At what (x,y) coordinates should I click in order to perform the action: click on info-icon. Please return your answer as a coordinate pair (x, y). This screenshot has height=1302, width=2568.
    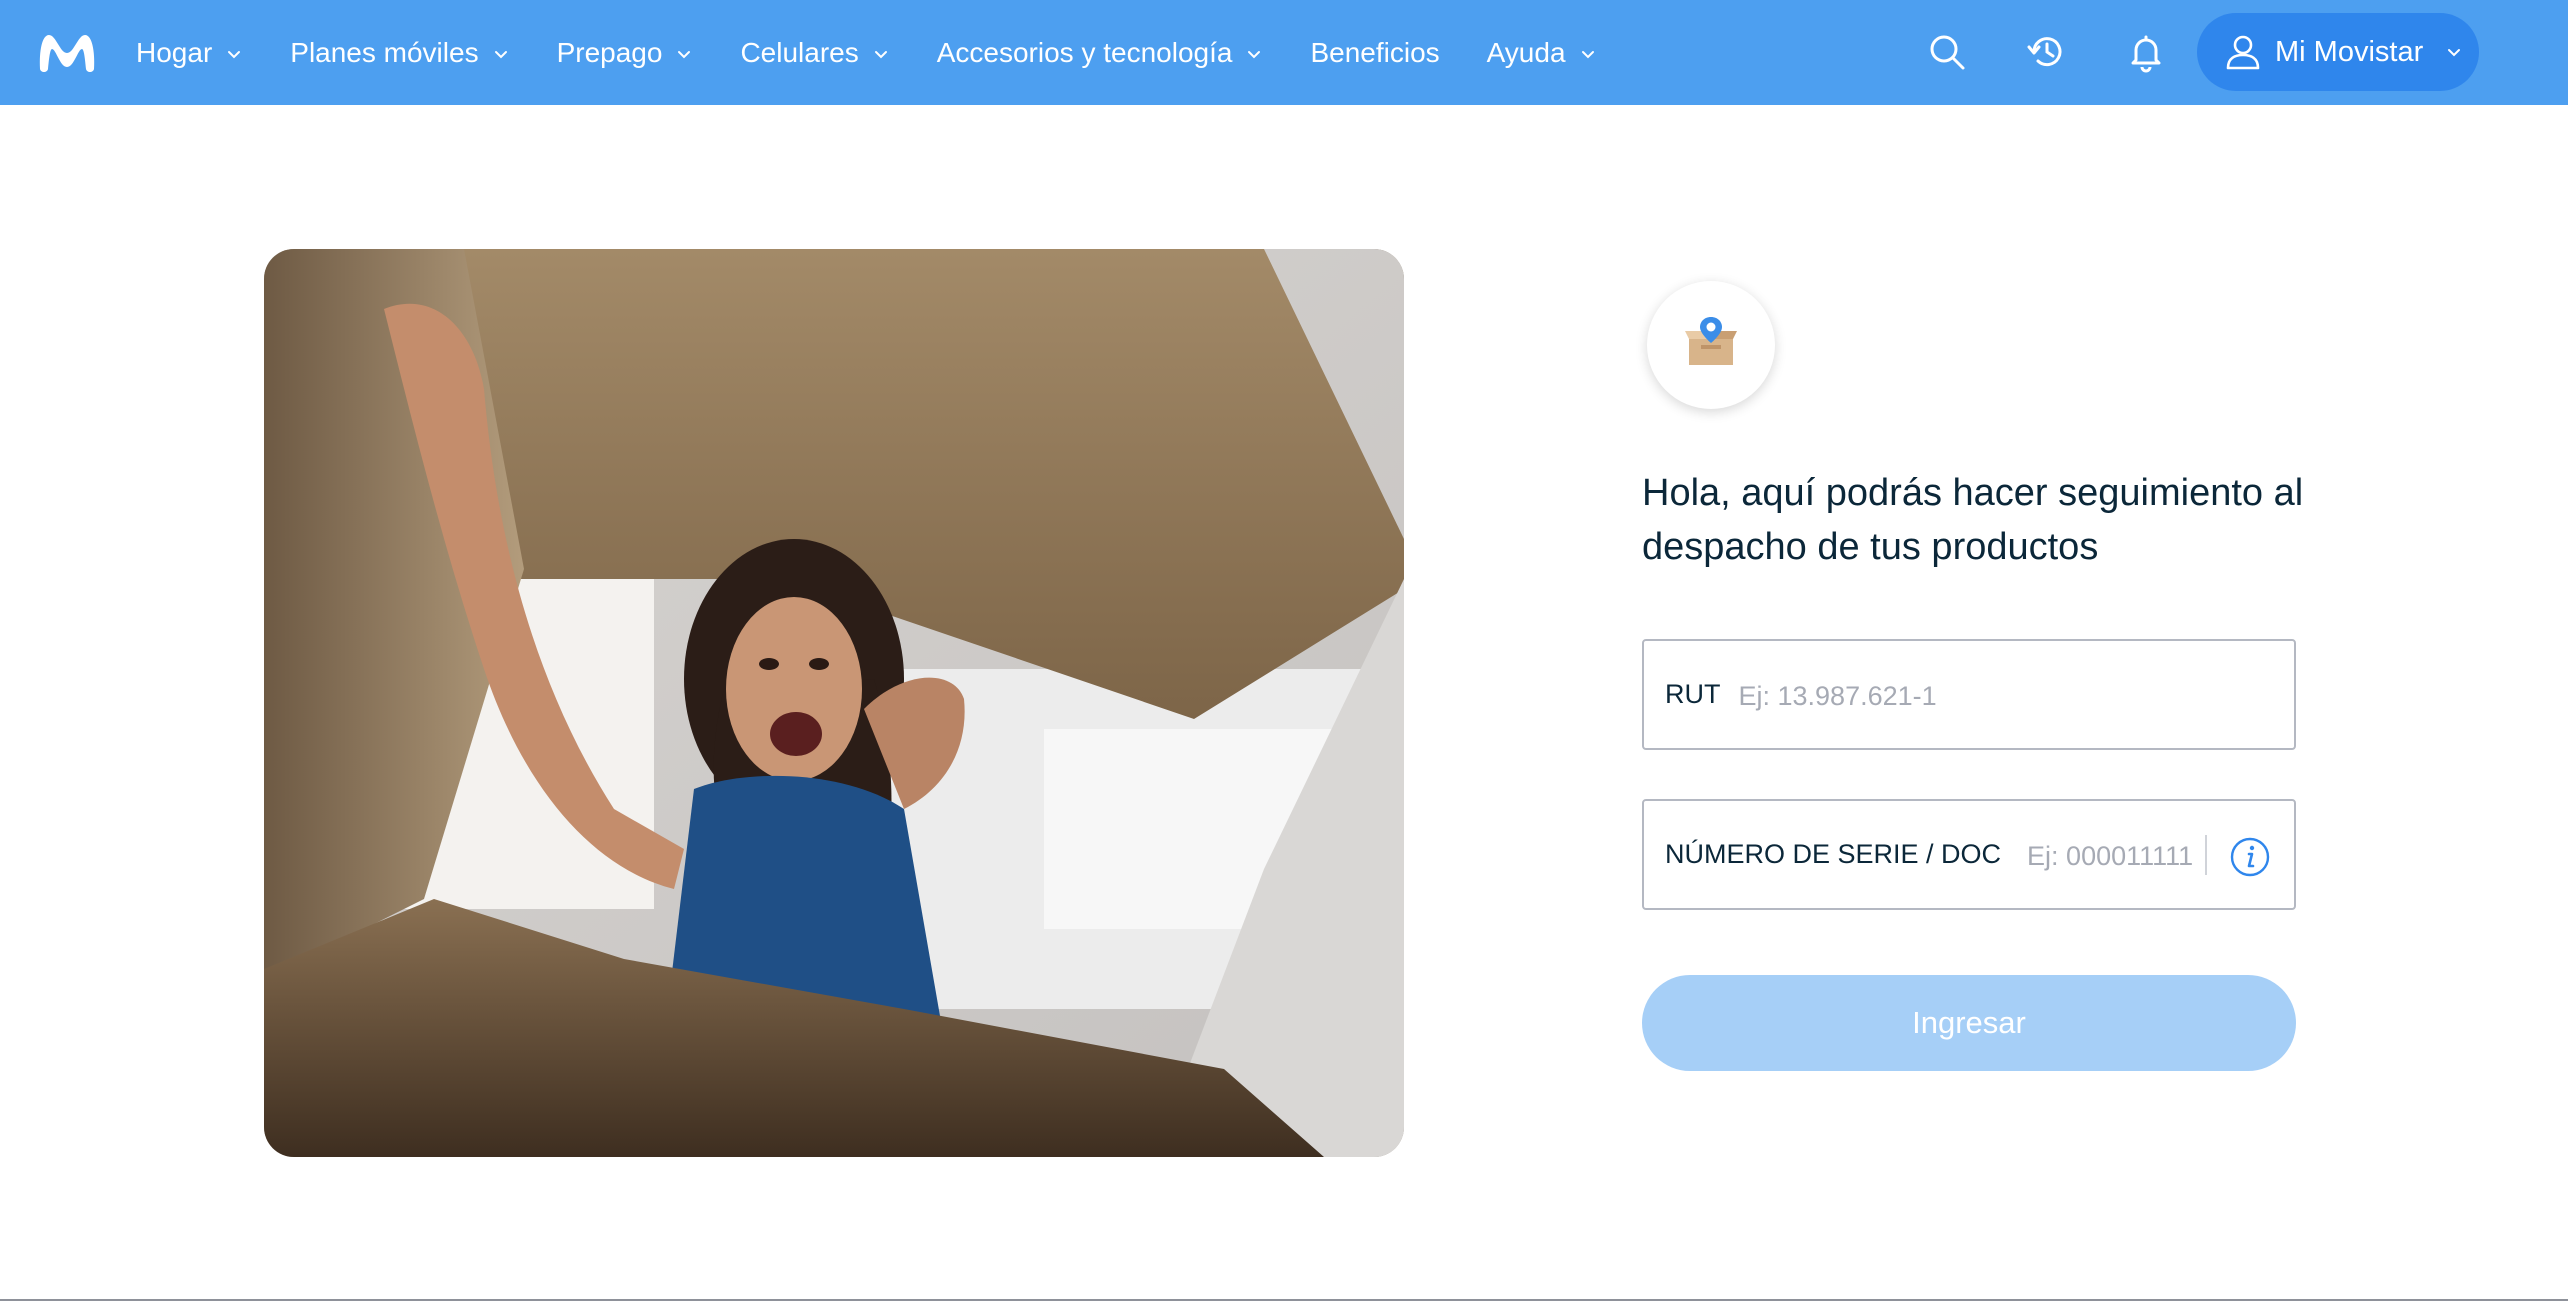
    Looking at the image, I should click on (2250, 857).